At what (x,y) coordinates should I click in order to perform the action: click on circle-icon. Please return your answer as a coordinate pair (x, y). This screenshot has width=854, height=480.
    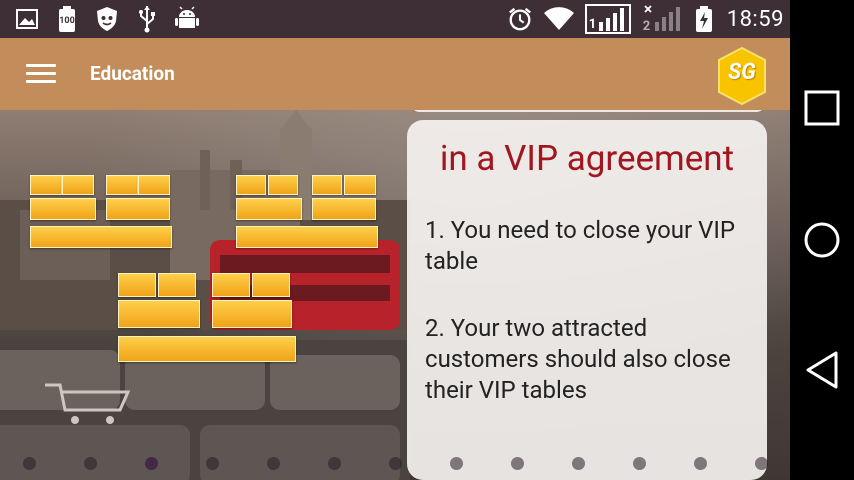
    Looking at the image, I should click on (822, 240).